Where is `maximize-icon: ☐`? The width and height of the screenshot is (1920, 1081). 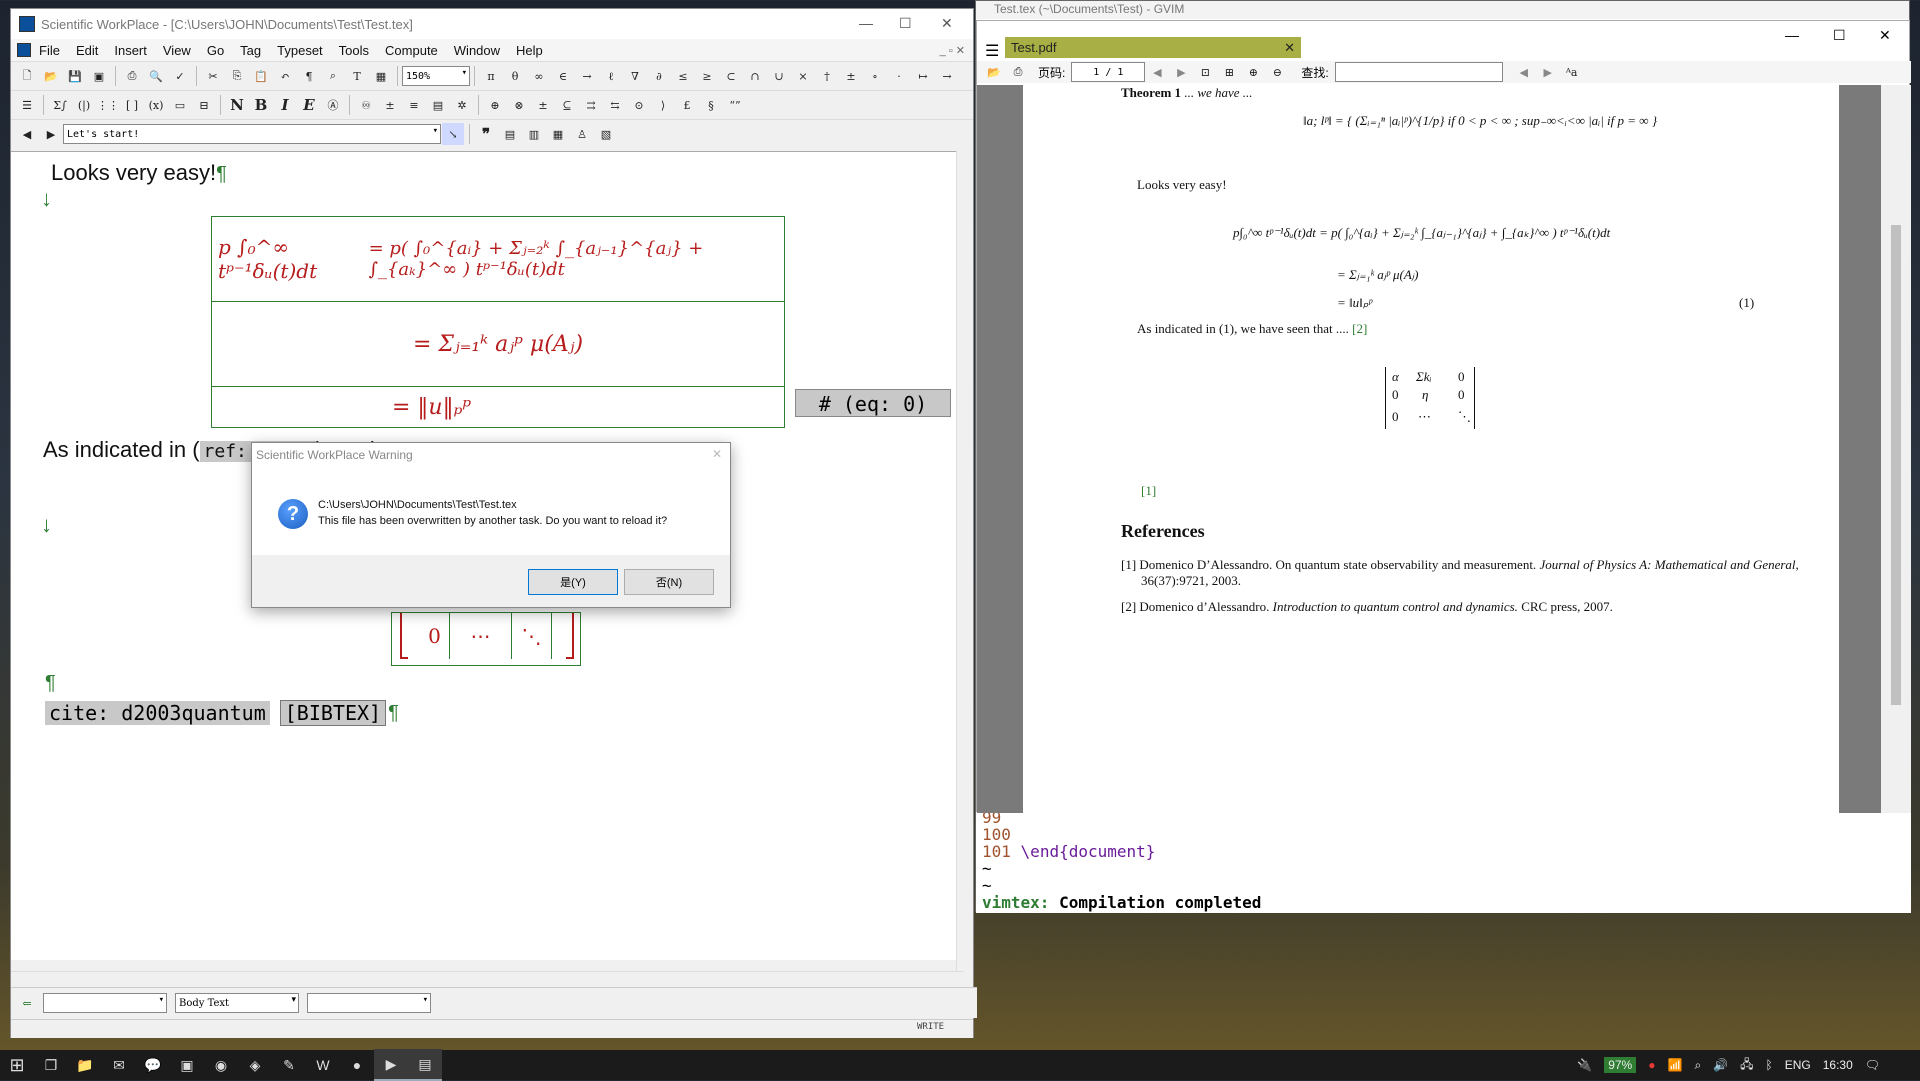 maximize-icon: ☐ is located at coordinates (905, 23).